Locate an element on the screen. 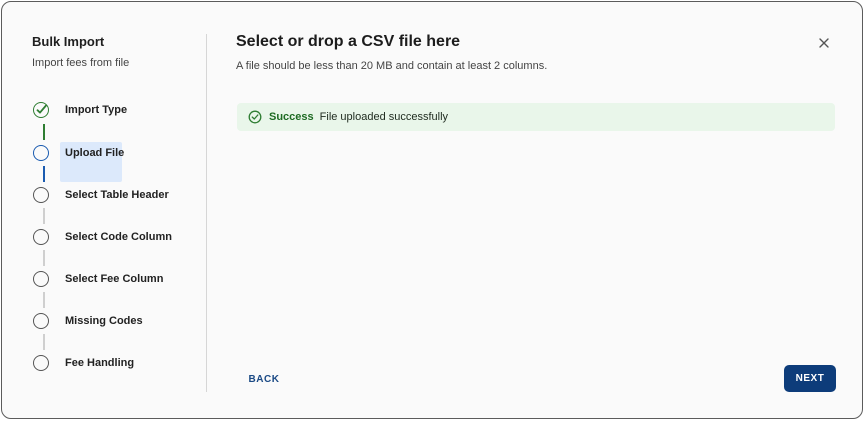  alert-message: File uploaded successfully is located at coordinates (384, 117).